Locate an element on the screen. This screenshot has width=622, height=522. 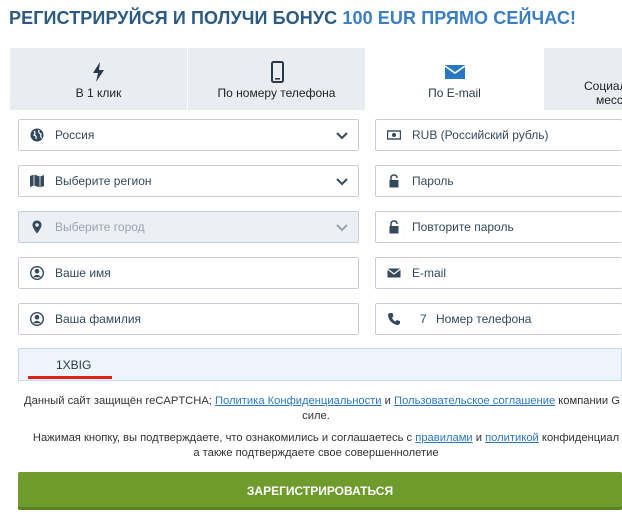
country-select: Россия is located at coordinates (188, 135).